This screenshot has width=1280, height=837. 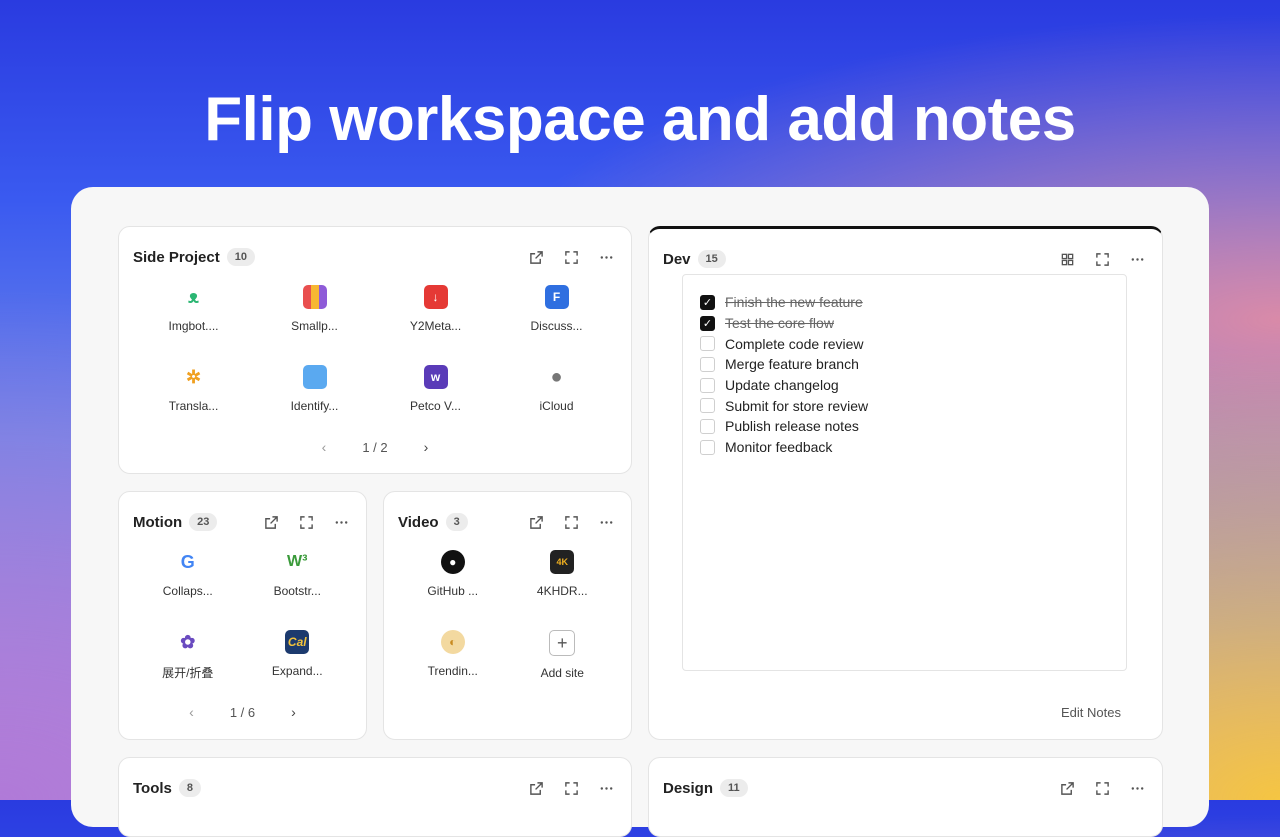 I want to click on todo-item: Monitor feedback, so click(x=784, y=447).